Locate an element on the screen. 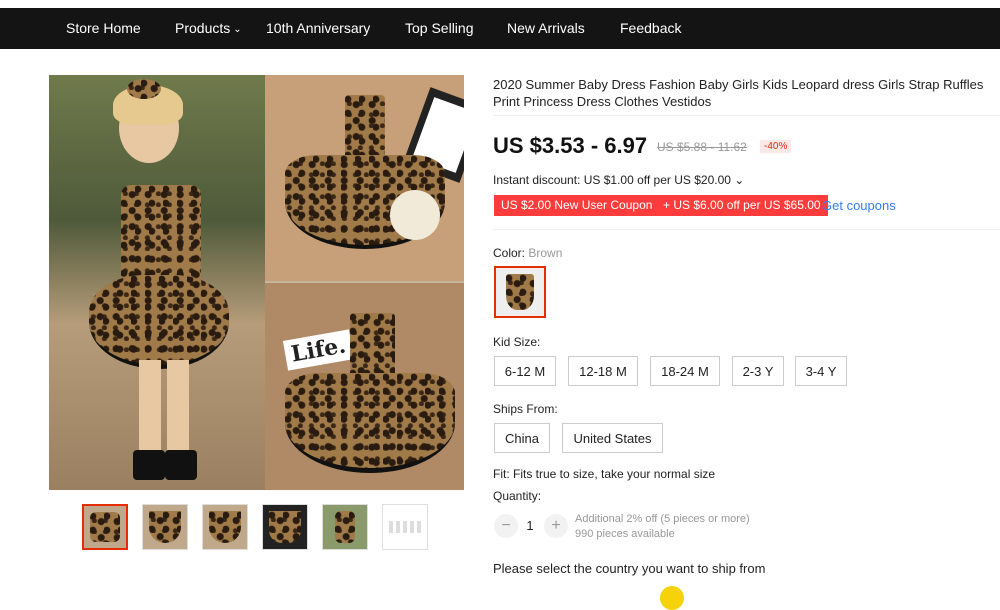 The height and width of the screenshot is (610, 1000). nav-top-selling: Top Selling is located at coordinates (439, 28).